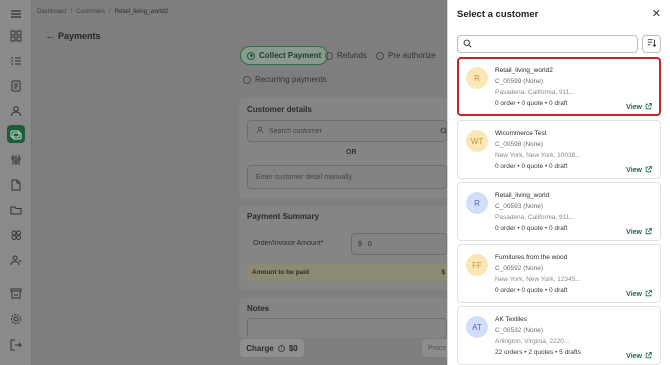 The image size is (670, 365). Describe the element at coordinates (141, 12) in the screenshot. I see `breadcrumb-current: Retail_living_world2` at that location.